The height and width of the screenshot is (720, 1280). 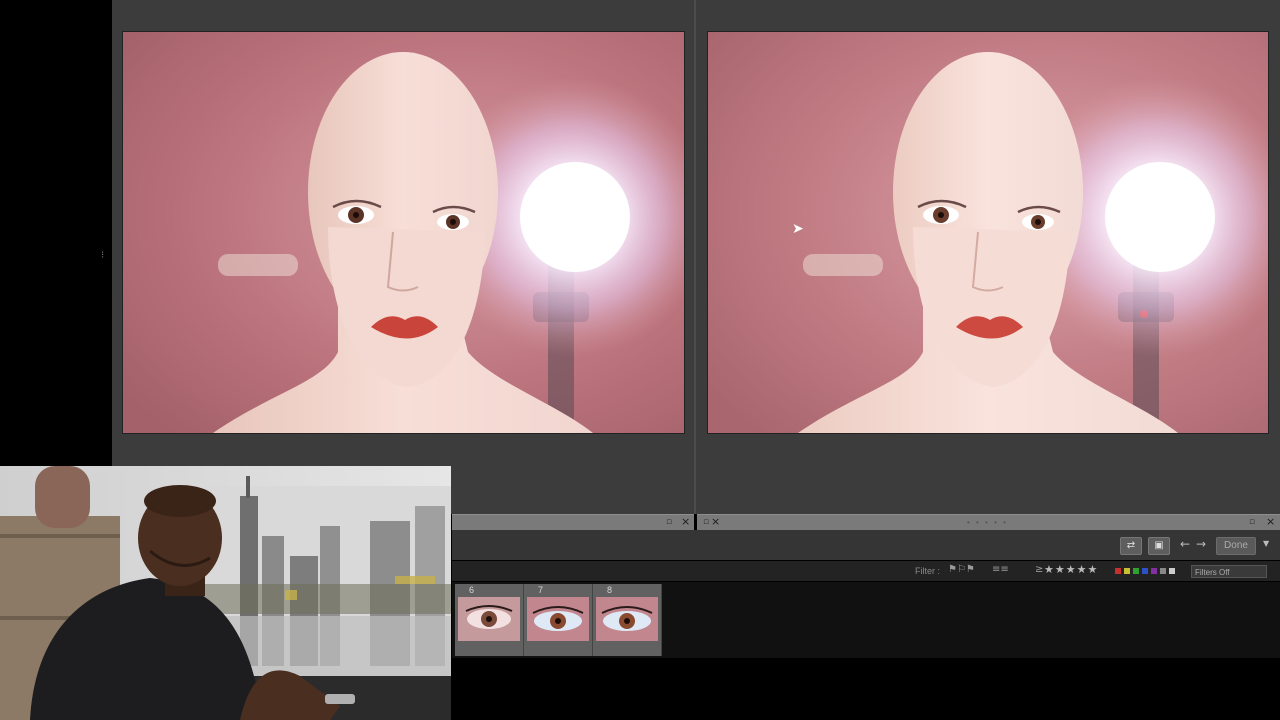 I want to click on filmstrip-thumbnail: 8, so click(x=627, y=620).